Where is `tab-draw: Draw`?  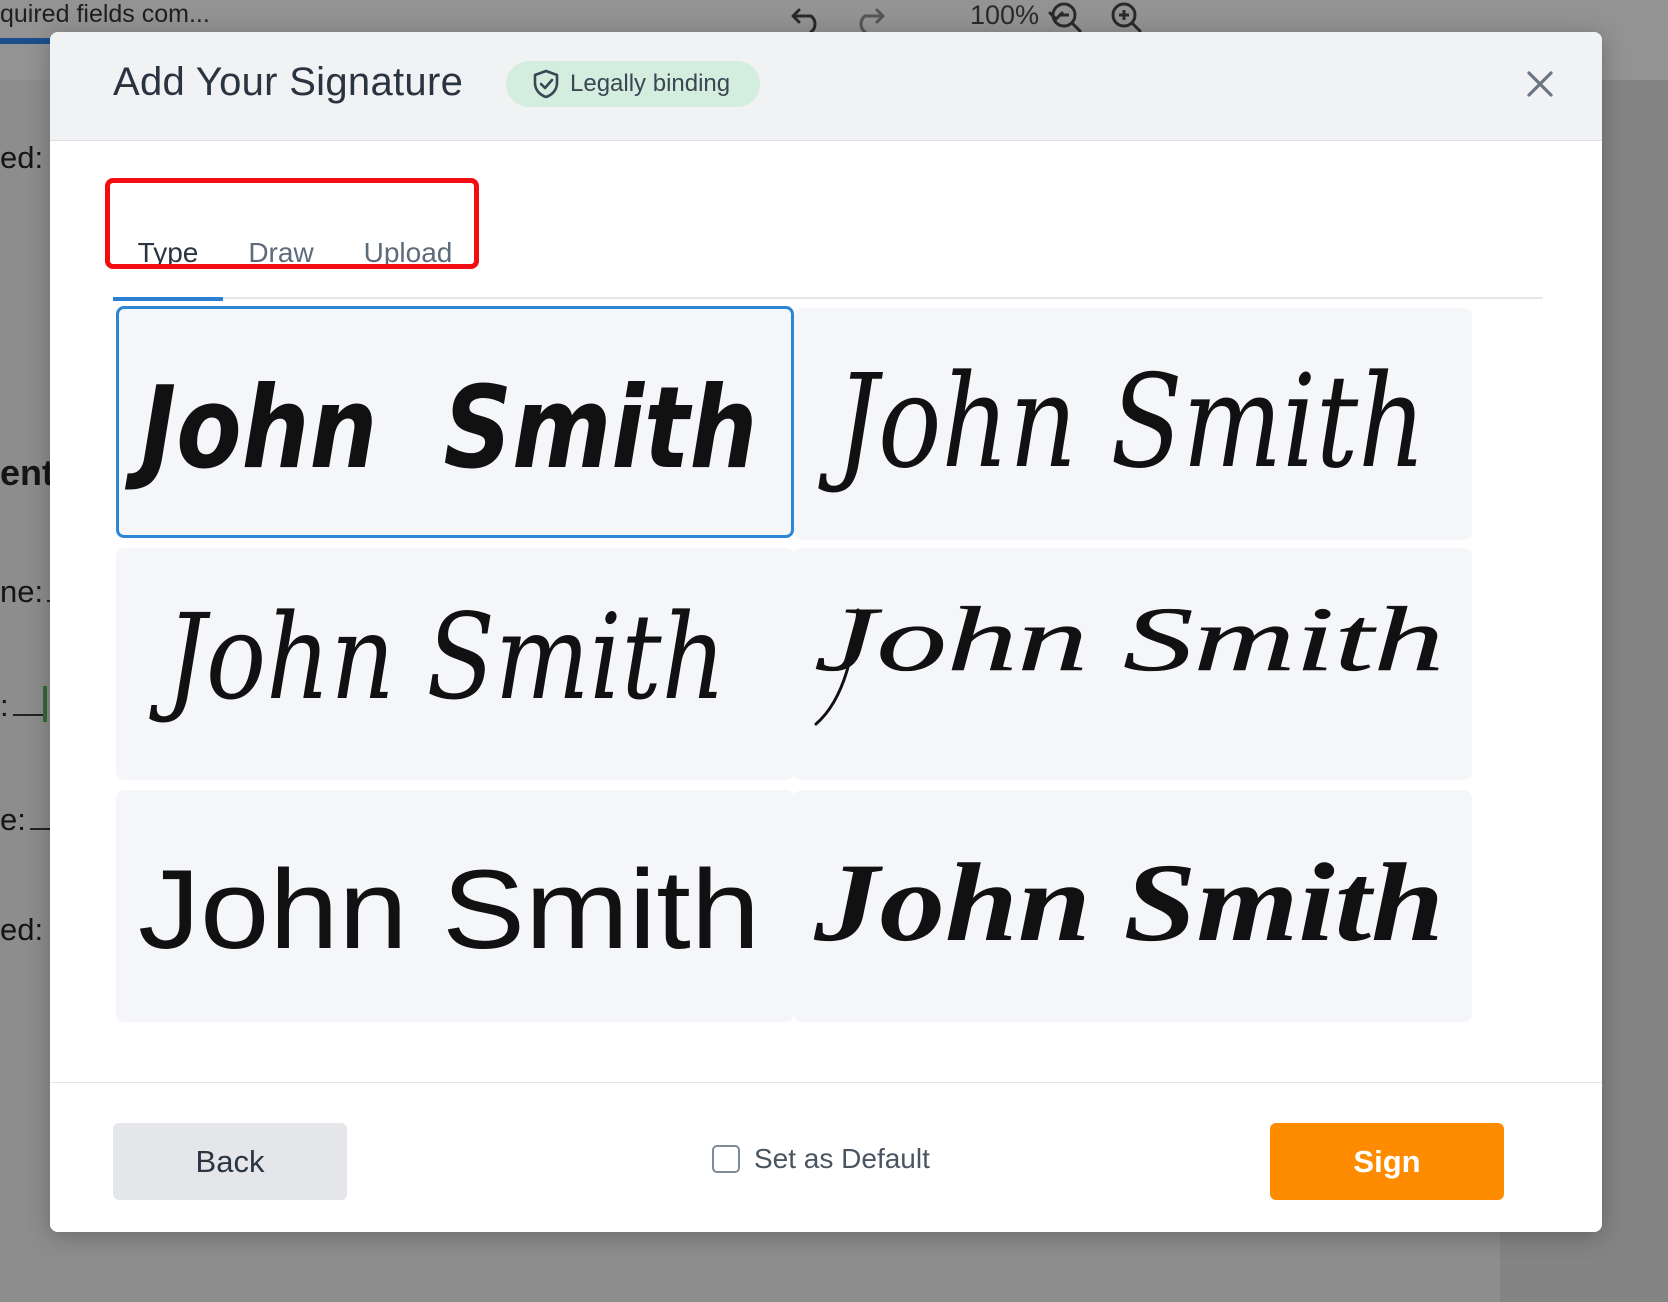
tab-draw: Draw is located at coordinates (281, 253).